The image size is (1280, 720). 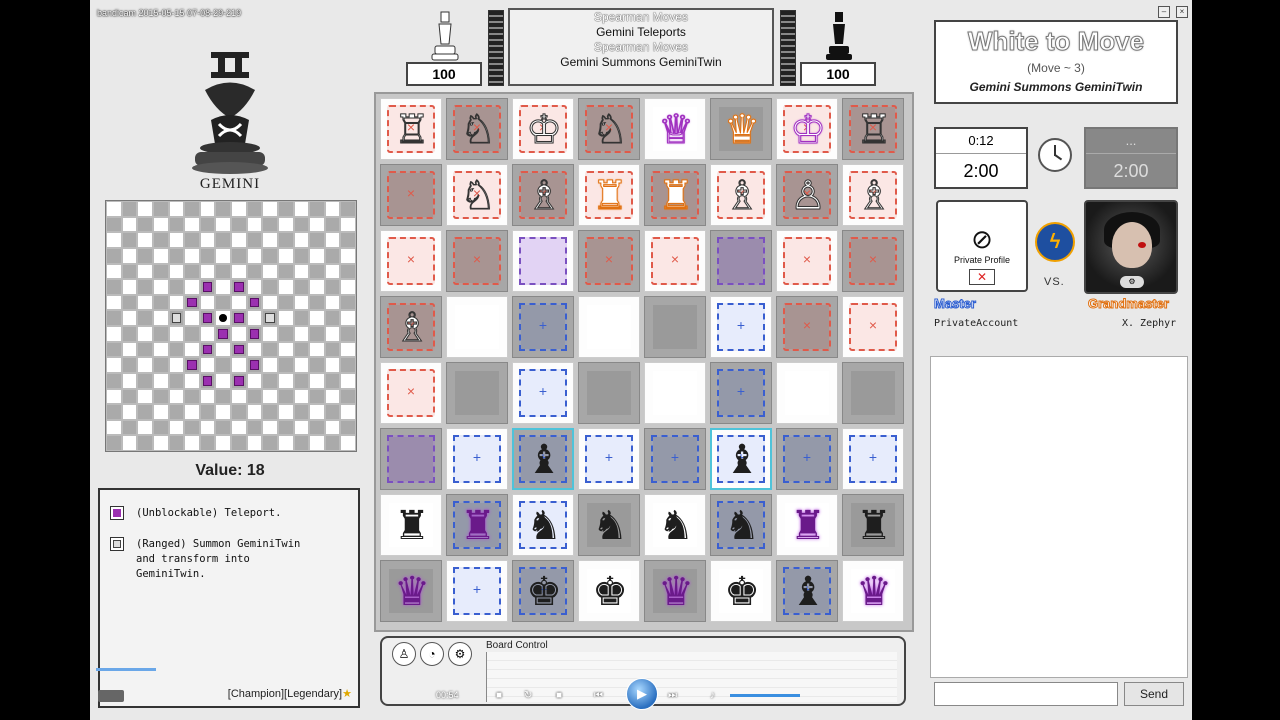 What do you see at coordinates (528, 695) in the screenshot?
I see `loop-icon: ↻` at bounding box center [528, 695].